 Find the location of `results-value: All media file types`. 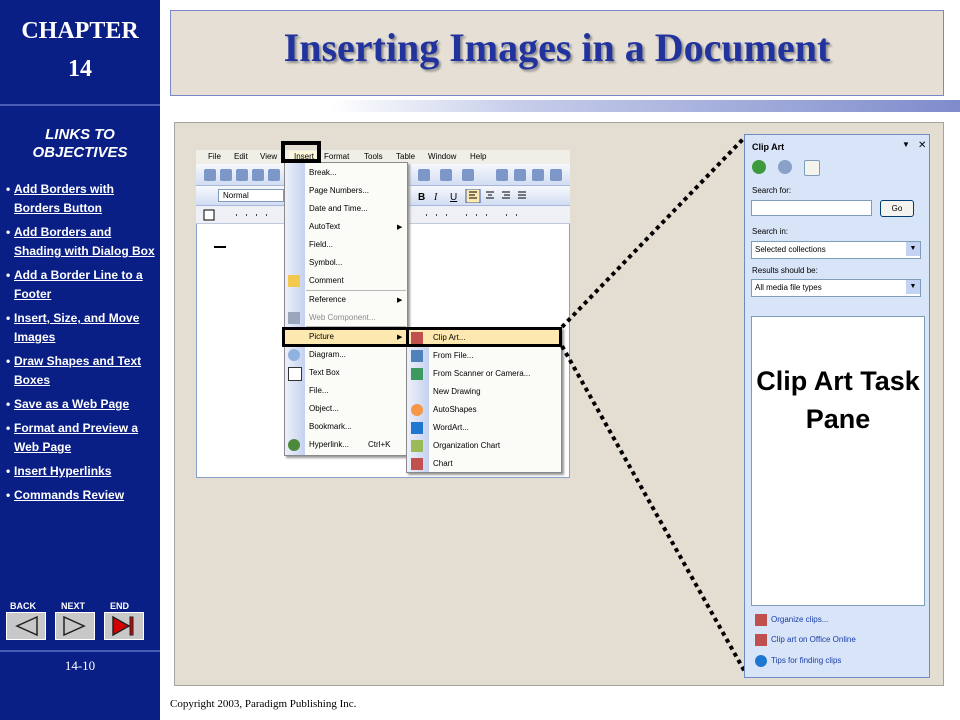

results-value: All media file types is located at coordinates (788, 287).